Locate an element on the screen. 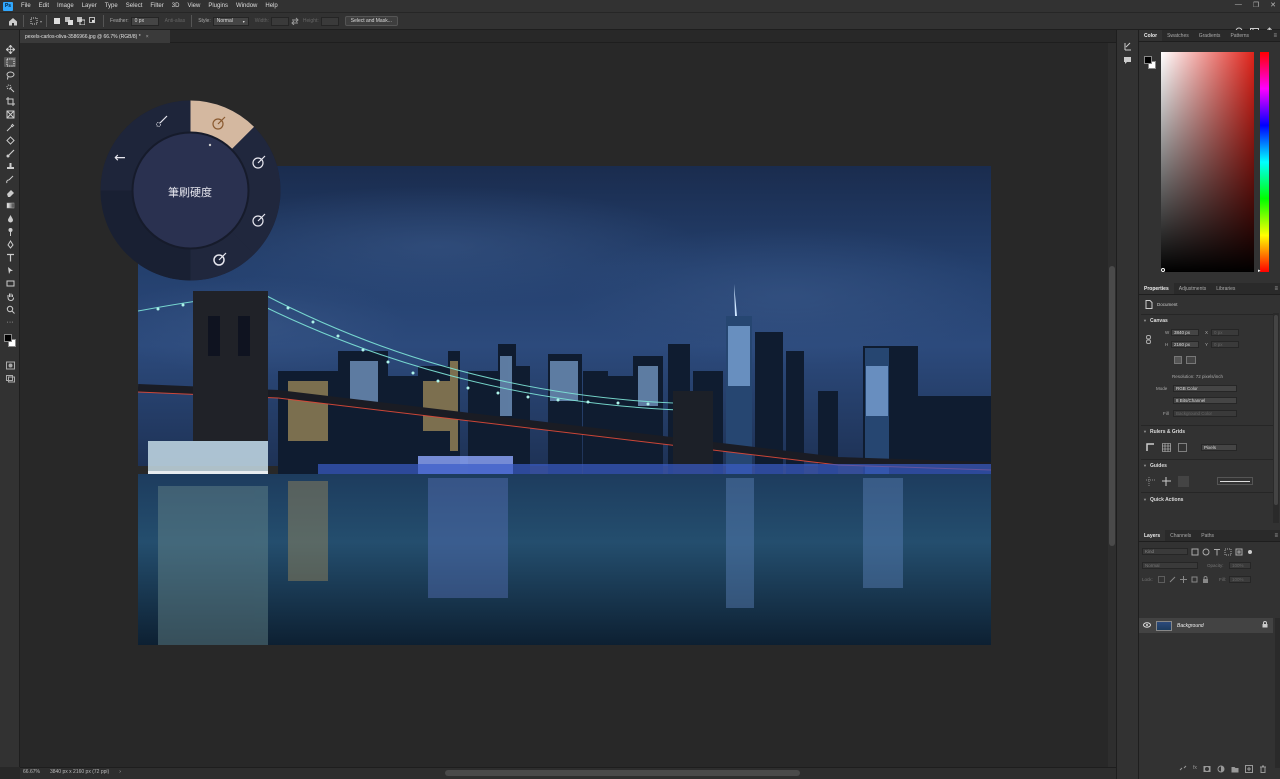 This screenshot has width=1280, height=779. vertical-scrollbar is located at coordinates (1112, 405).